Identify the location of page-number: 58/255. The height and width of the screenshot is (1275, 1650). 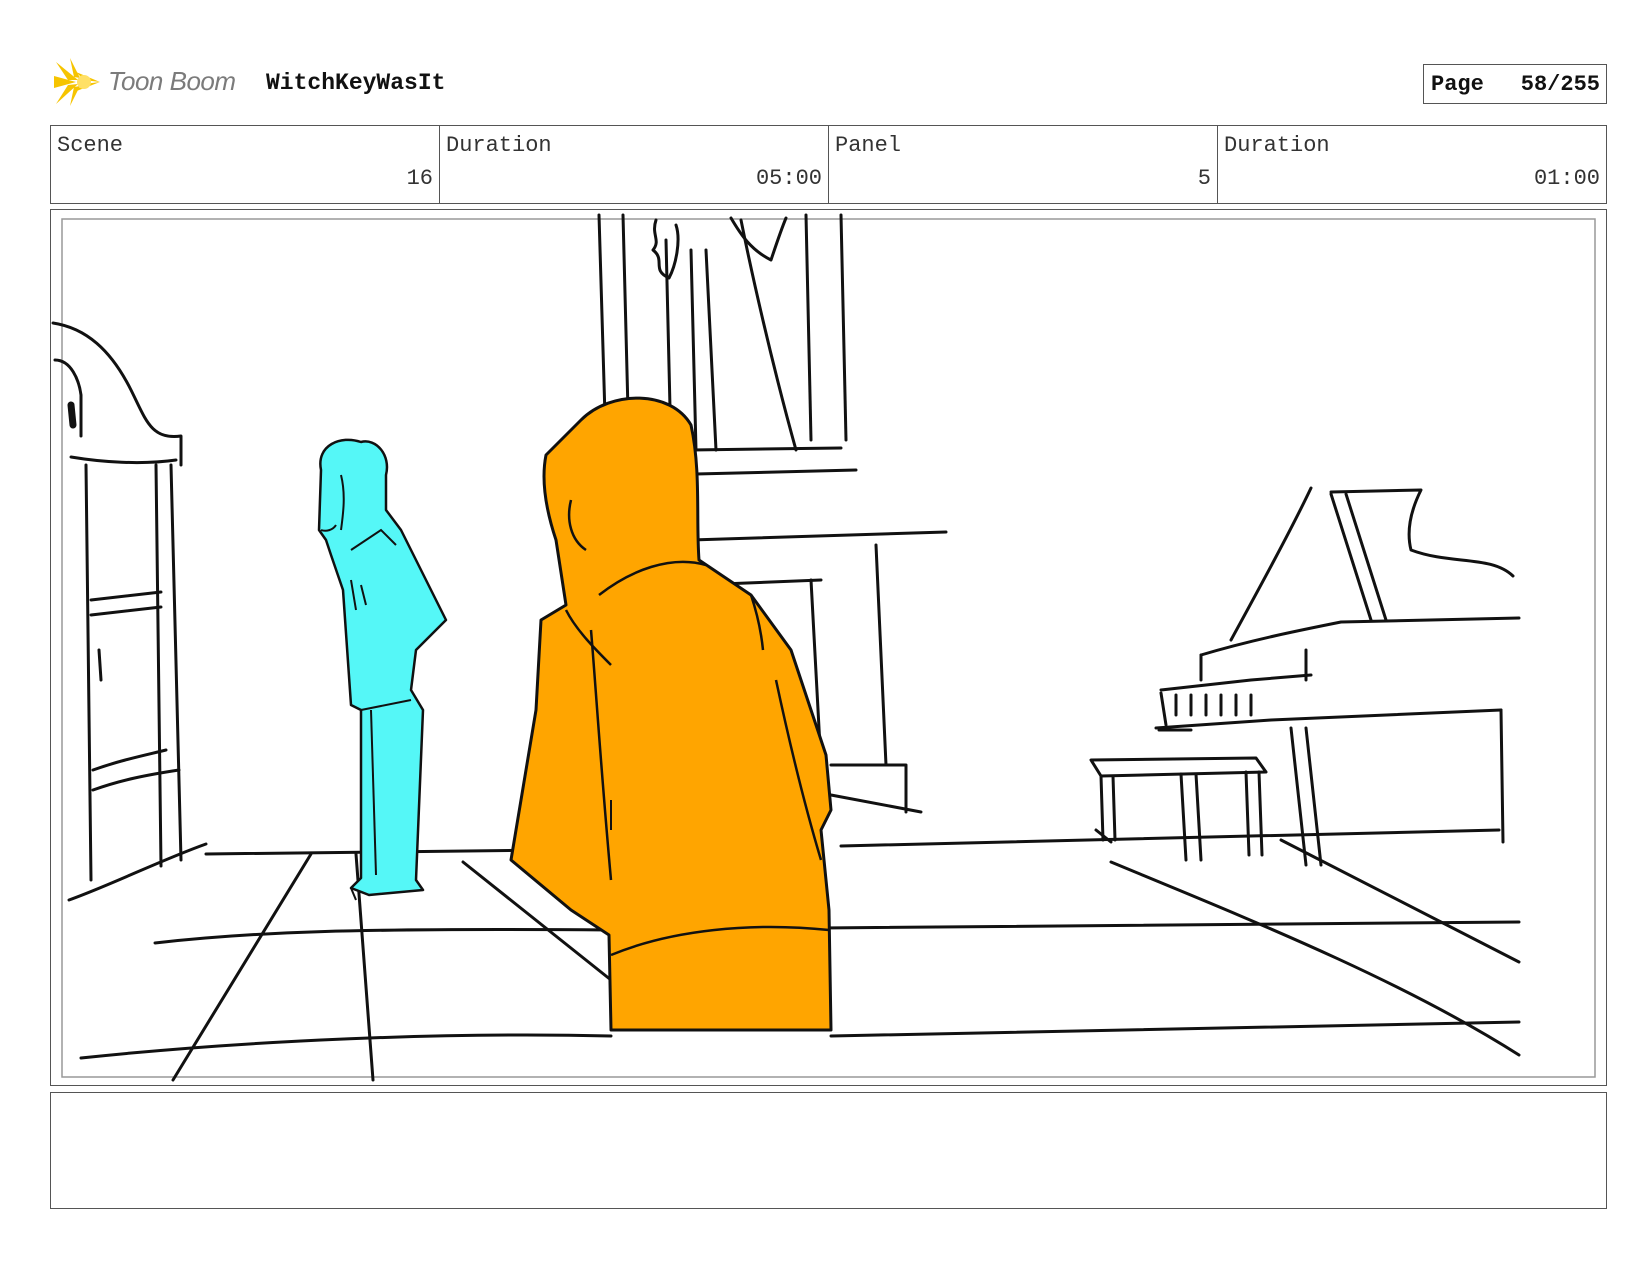
(1560, 84).